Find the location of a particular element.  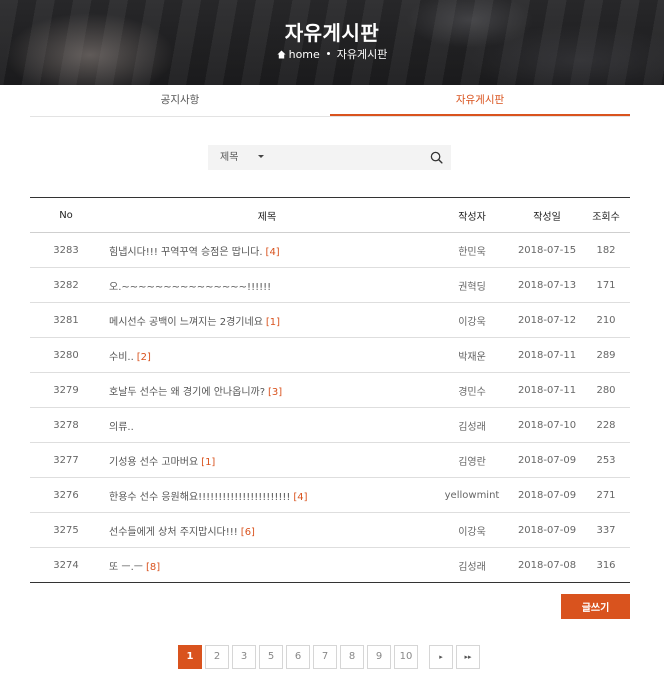

post-number: 3278 is located at coordinates (66, 425).